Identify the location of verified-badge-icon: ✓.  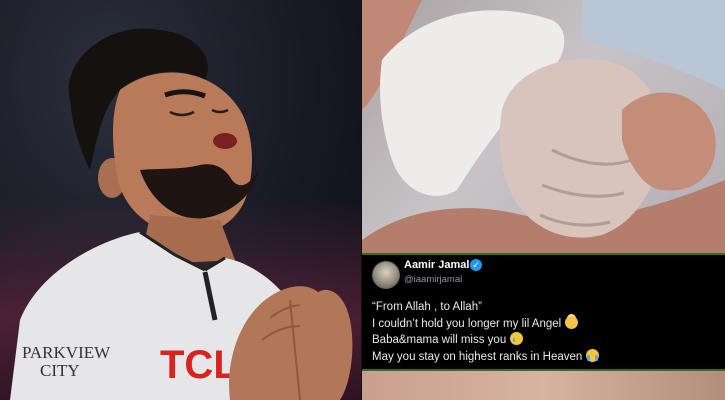
(476, 265).